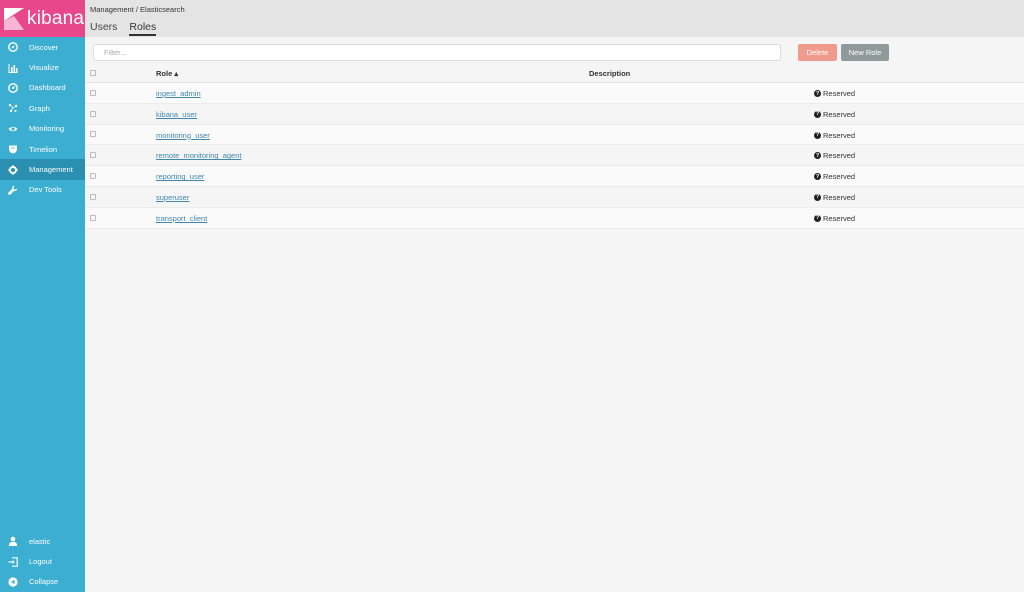  Describe the element at coordinates (554, 176) in the screenshot. I see `table-row: reporting_user ? Reserved` at that location.